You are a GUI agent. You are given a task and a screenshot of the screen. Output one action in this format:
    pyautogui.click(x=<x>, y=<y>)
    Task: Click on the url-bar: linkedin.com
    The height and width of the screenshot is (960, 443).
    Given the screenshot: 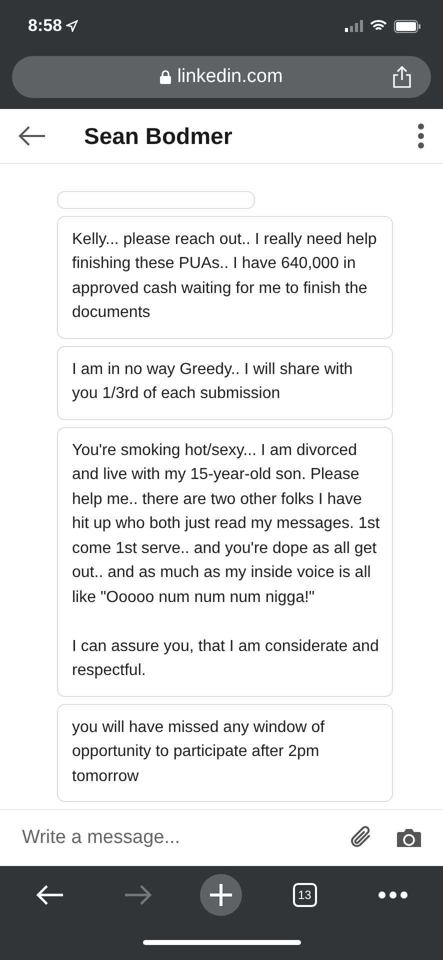 What is the action you would take?
    pyautogui.click(x=221, y=77)
    